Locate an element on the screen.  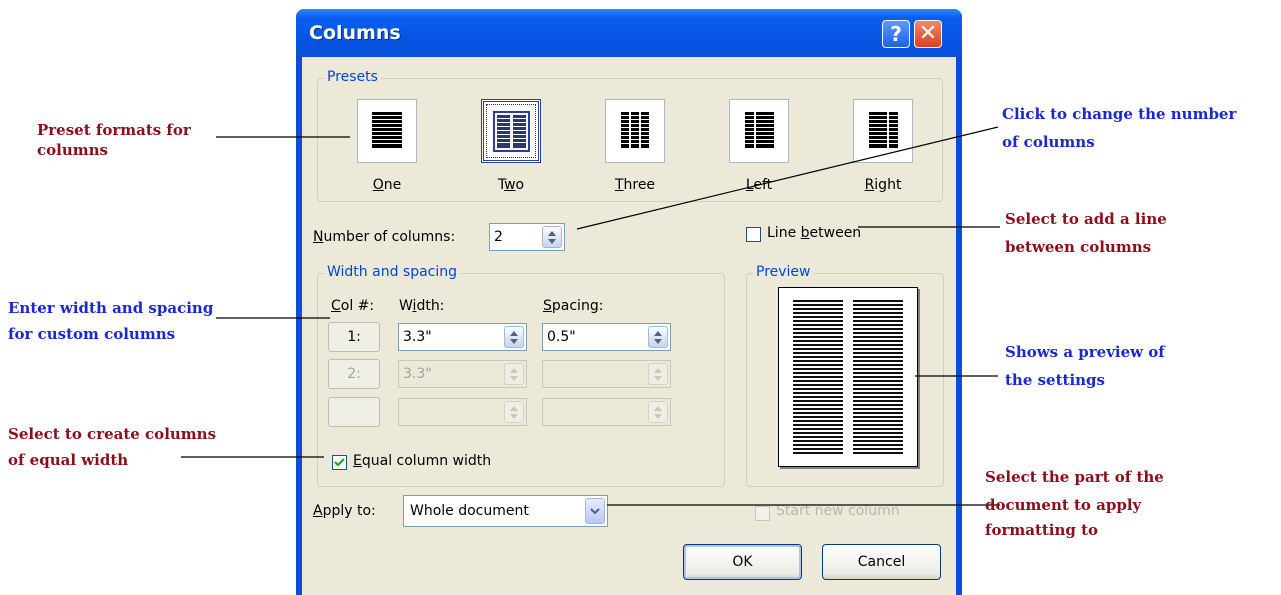
annotation-change-columns-1: Click to change the number is located at coordinates (1119, 114).